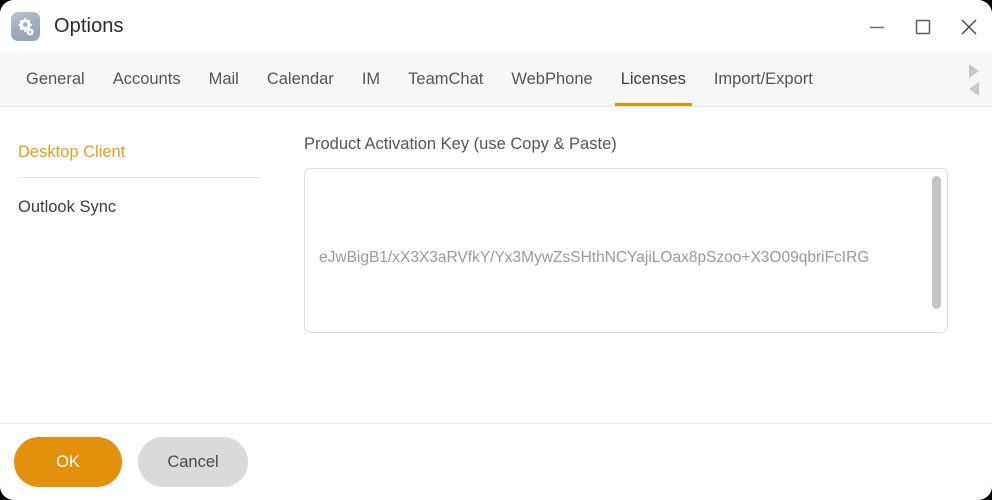 Image resolution: width=992 pixels, height=500 pixels. What do you see at coordinates (139, 177) in the screenshot?
I see `sidebar-divider` at bounding box center [139, 177].